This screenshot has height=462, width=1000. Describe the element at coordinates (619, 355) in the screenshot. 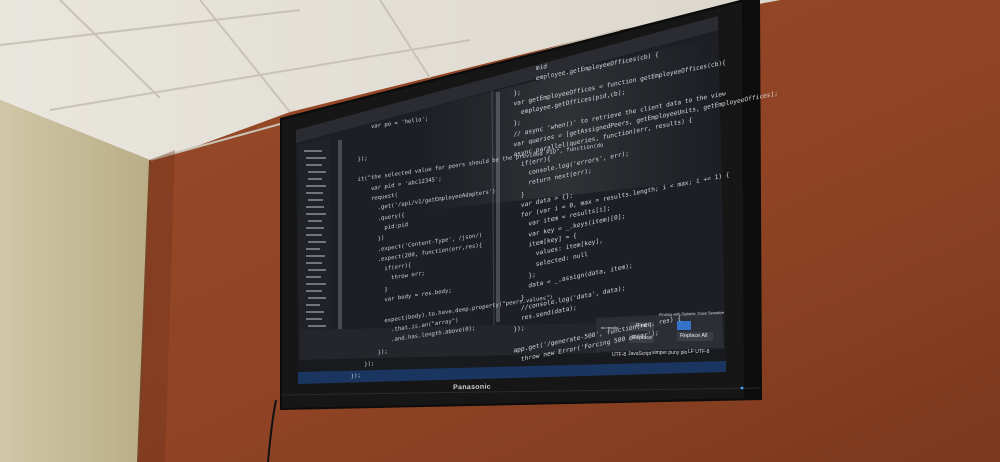

I see `status-encoding: UTF-8` at that location.